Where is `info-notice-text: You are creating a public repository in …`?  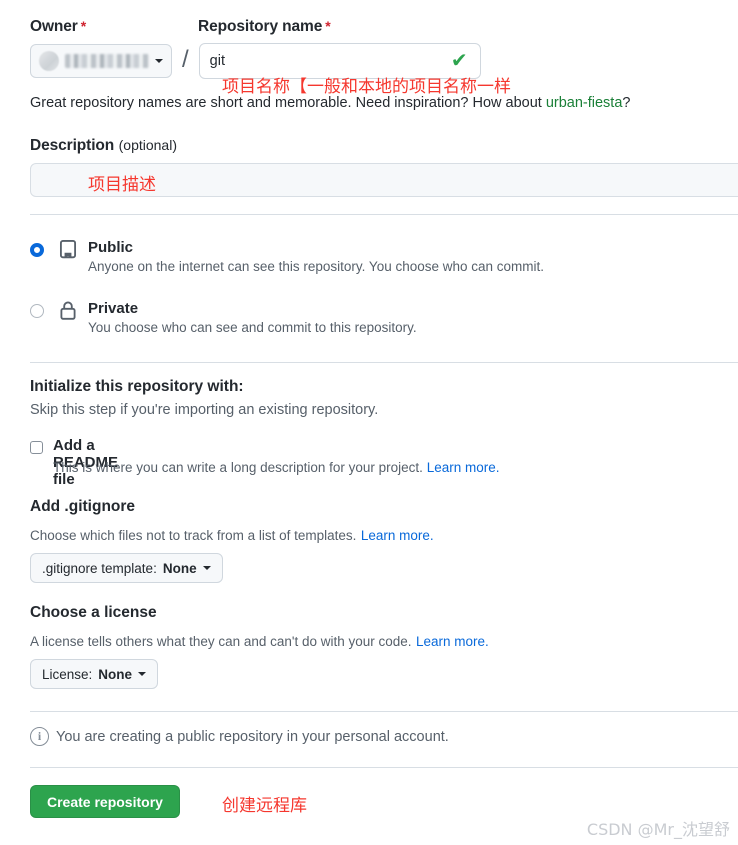
info-notice-text: You are creating a public repository in … is located at coordinates (252, 736).